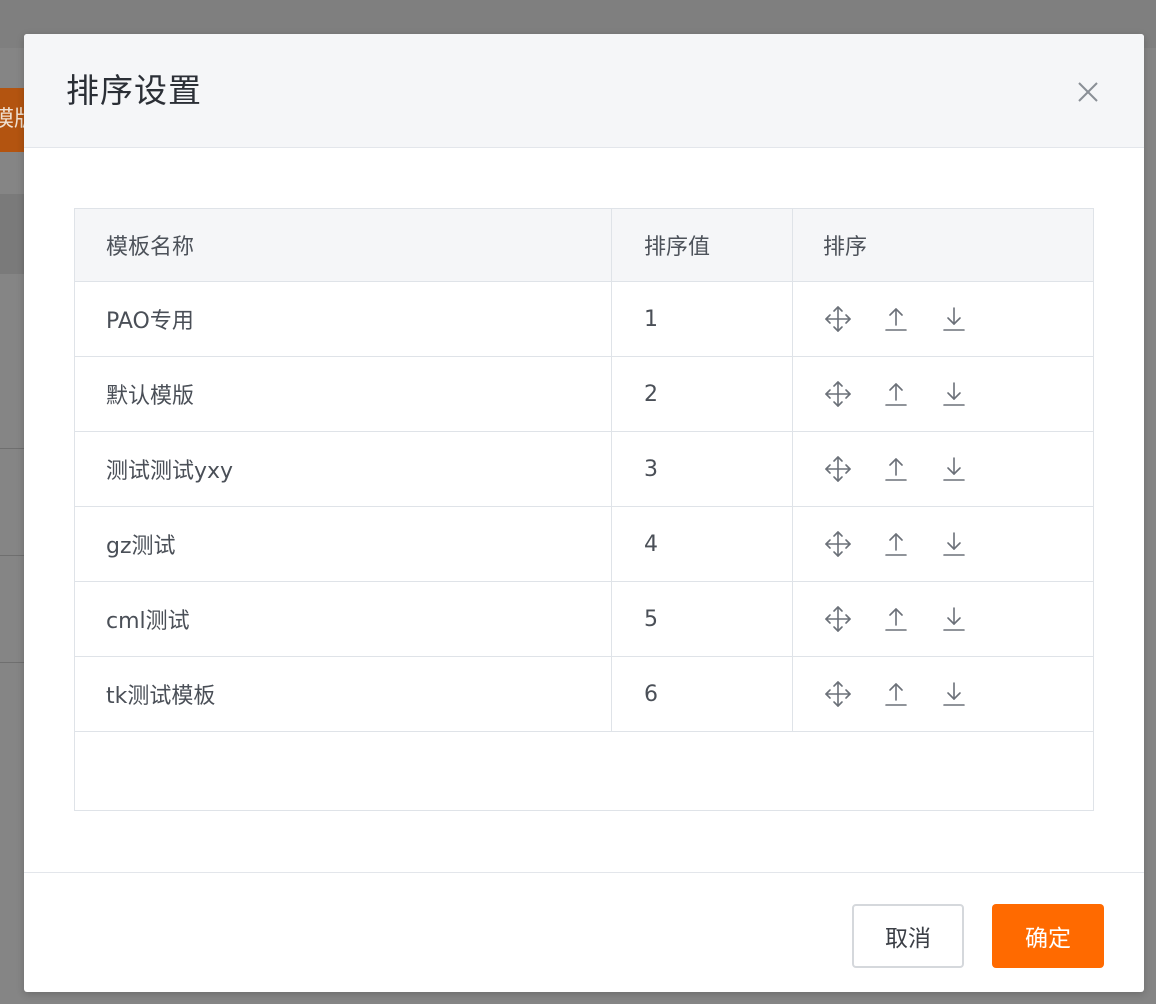 Image resolution: width=1156 pixels, height=1004 pixels. Describe the element at coordinates (343, 469) in the screenshot. I see `template-name-cell: 测试测试yxy` at that location.